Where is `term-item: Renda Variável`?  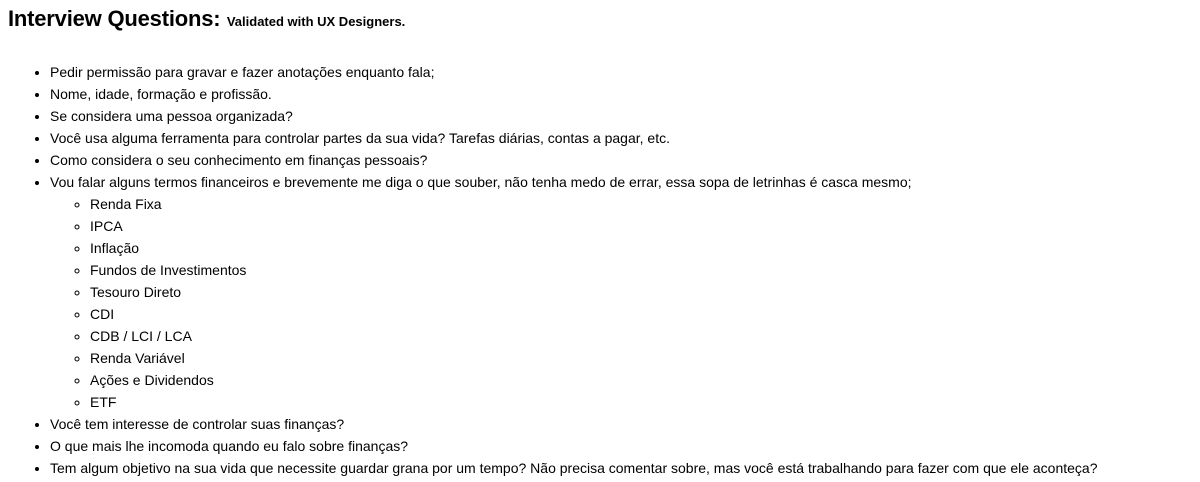 term-item: Renda Variável is located at coordinates (594, 358).